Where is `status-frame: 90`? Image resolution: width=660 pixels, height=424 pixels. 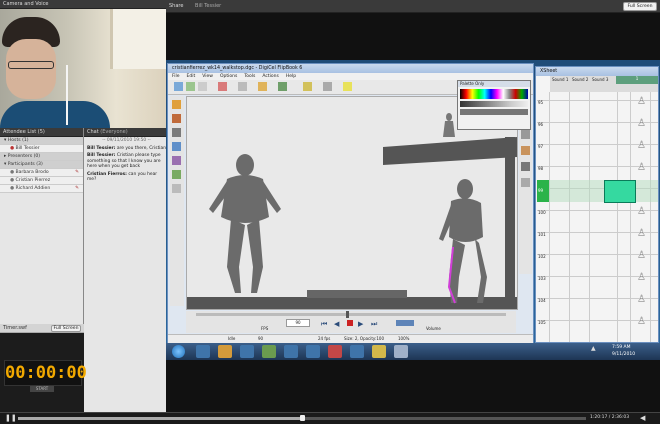 status-frame: 90 is located at coordinates (261, 338).